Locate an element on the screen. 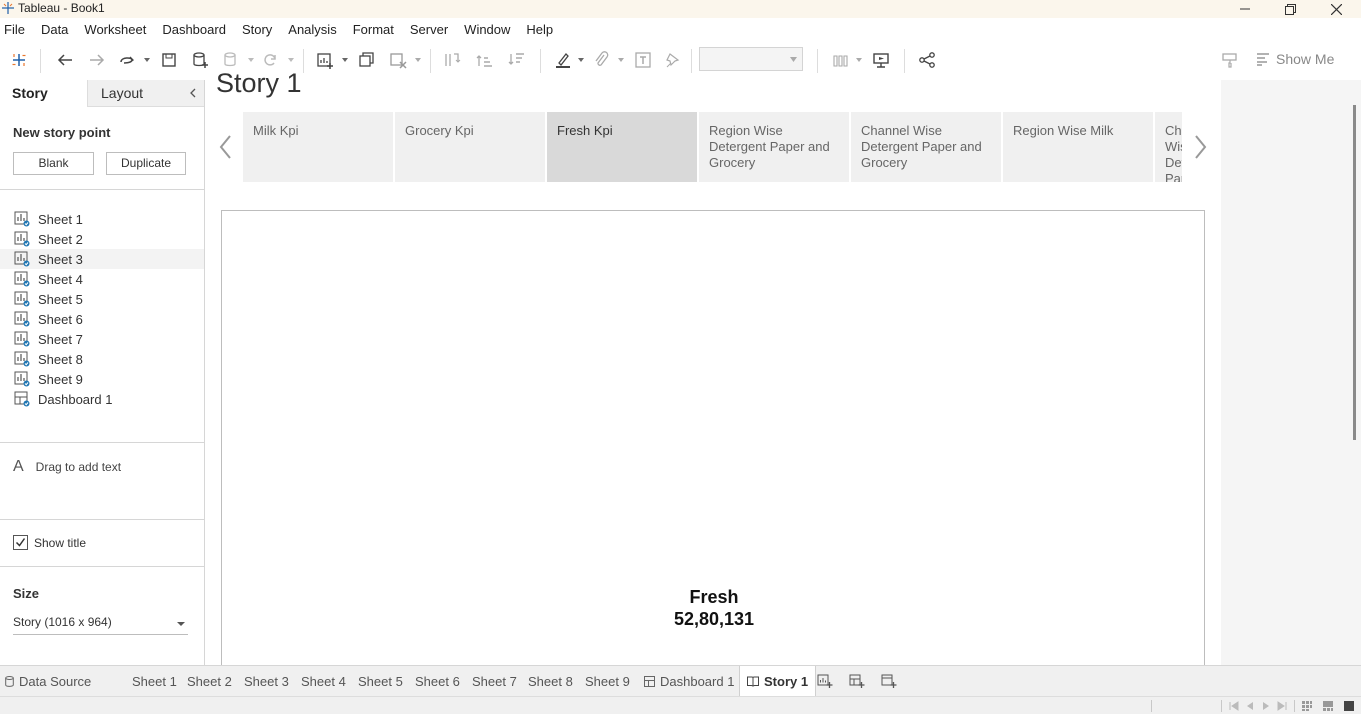 The width and height of the screenshot is (1361, 714). show-mark-labels-icon is located at coordinates (643, 60).